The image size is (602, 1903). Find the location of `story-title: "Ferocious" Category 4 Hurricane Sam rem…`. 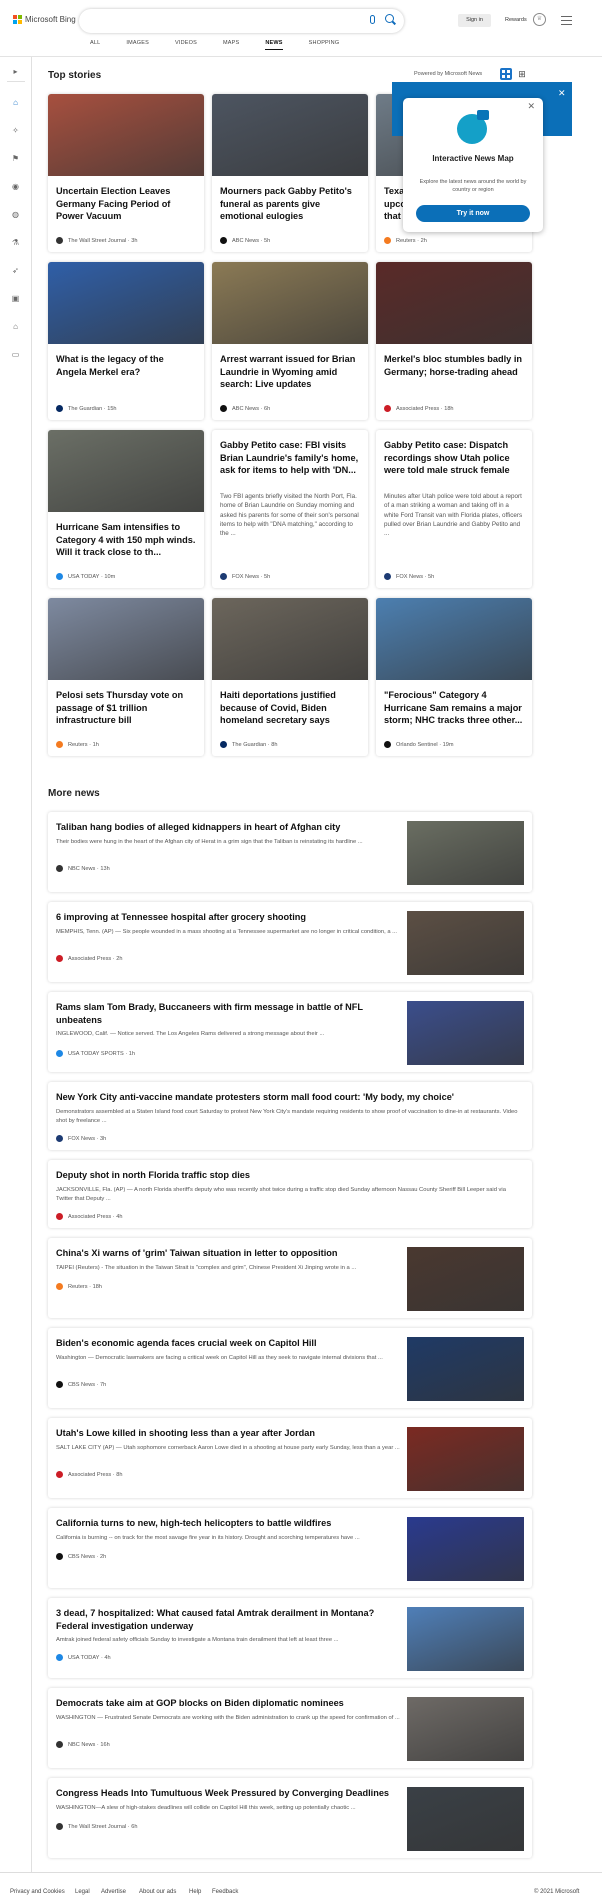

story-title: "Ferocious" Category 4 Hurricane Sam rem… is located at coordinates (454, 708).